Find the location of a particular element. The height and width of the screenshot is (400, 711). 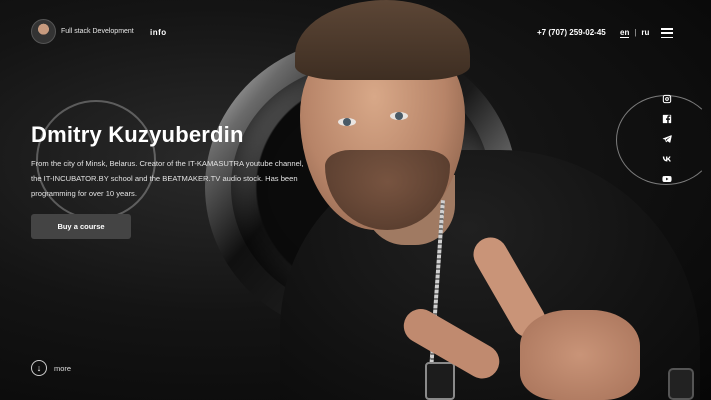

social-links is located at coordinates (666, 138).